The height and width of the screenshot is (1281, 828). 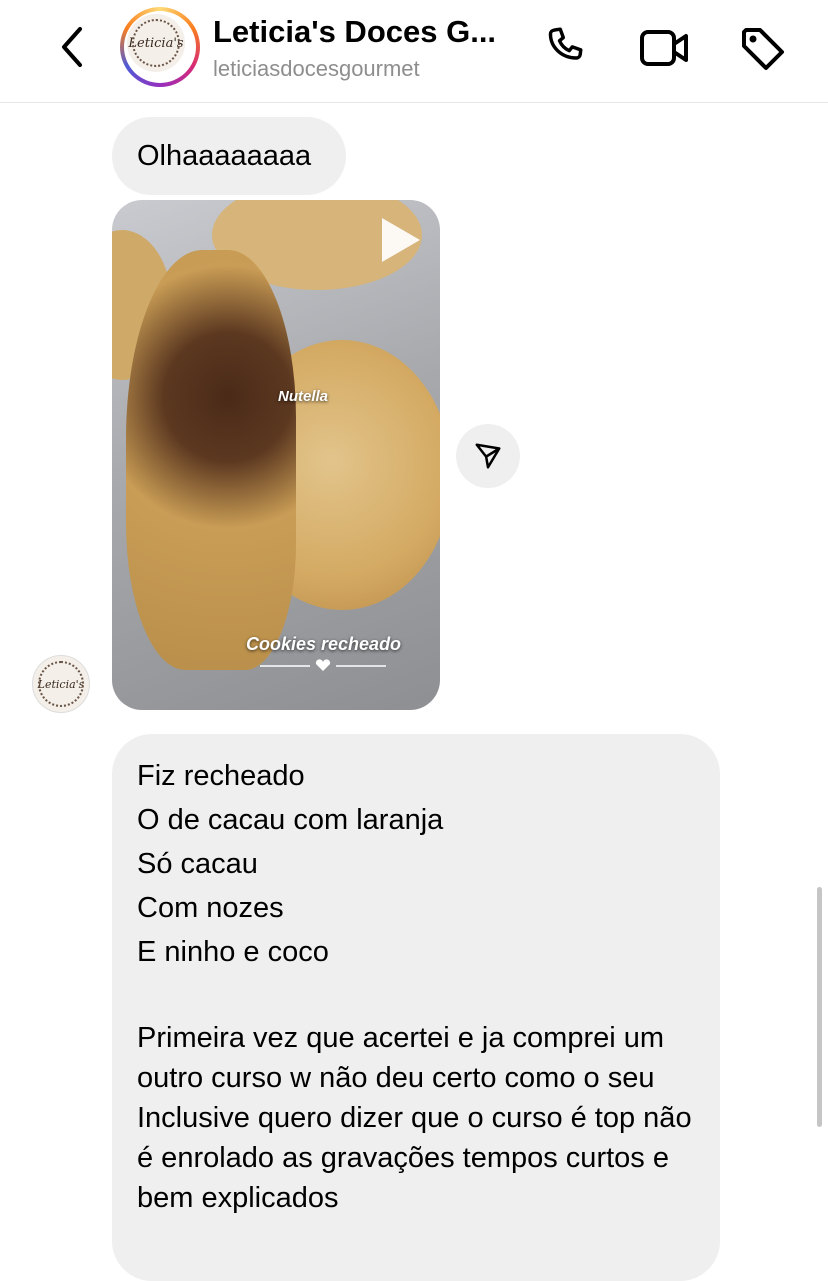 I want to click on video-call-button, so click(x=664, y=48).